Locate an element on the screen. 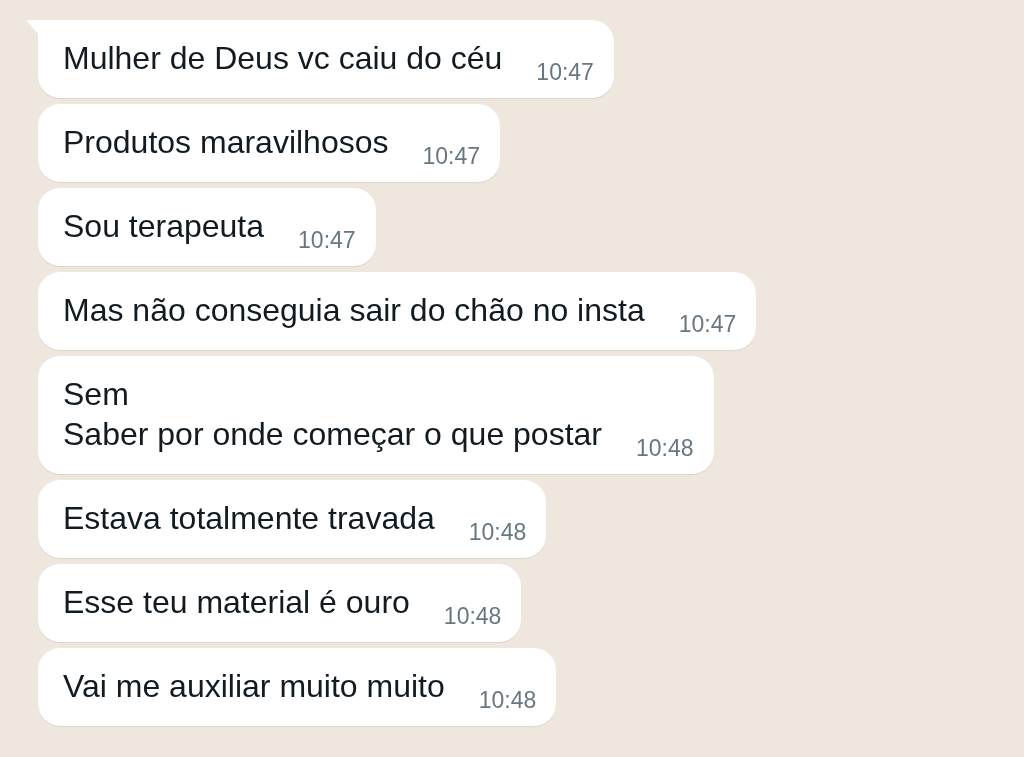 This screenshot has height=757, width=1024. message-text: Sem Saber por onde começar o que postar is located at coordinates (332, 414).